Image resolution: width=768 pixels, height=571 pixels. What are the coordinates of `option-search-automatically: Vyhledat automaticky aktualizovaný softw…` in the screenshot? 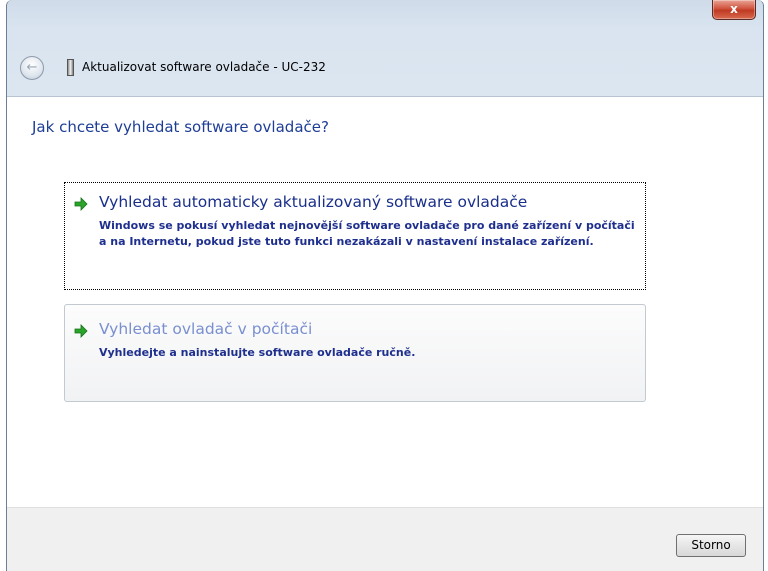 It's located at (355, 236).